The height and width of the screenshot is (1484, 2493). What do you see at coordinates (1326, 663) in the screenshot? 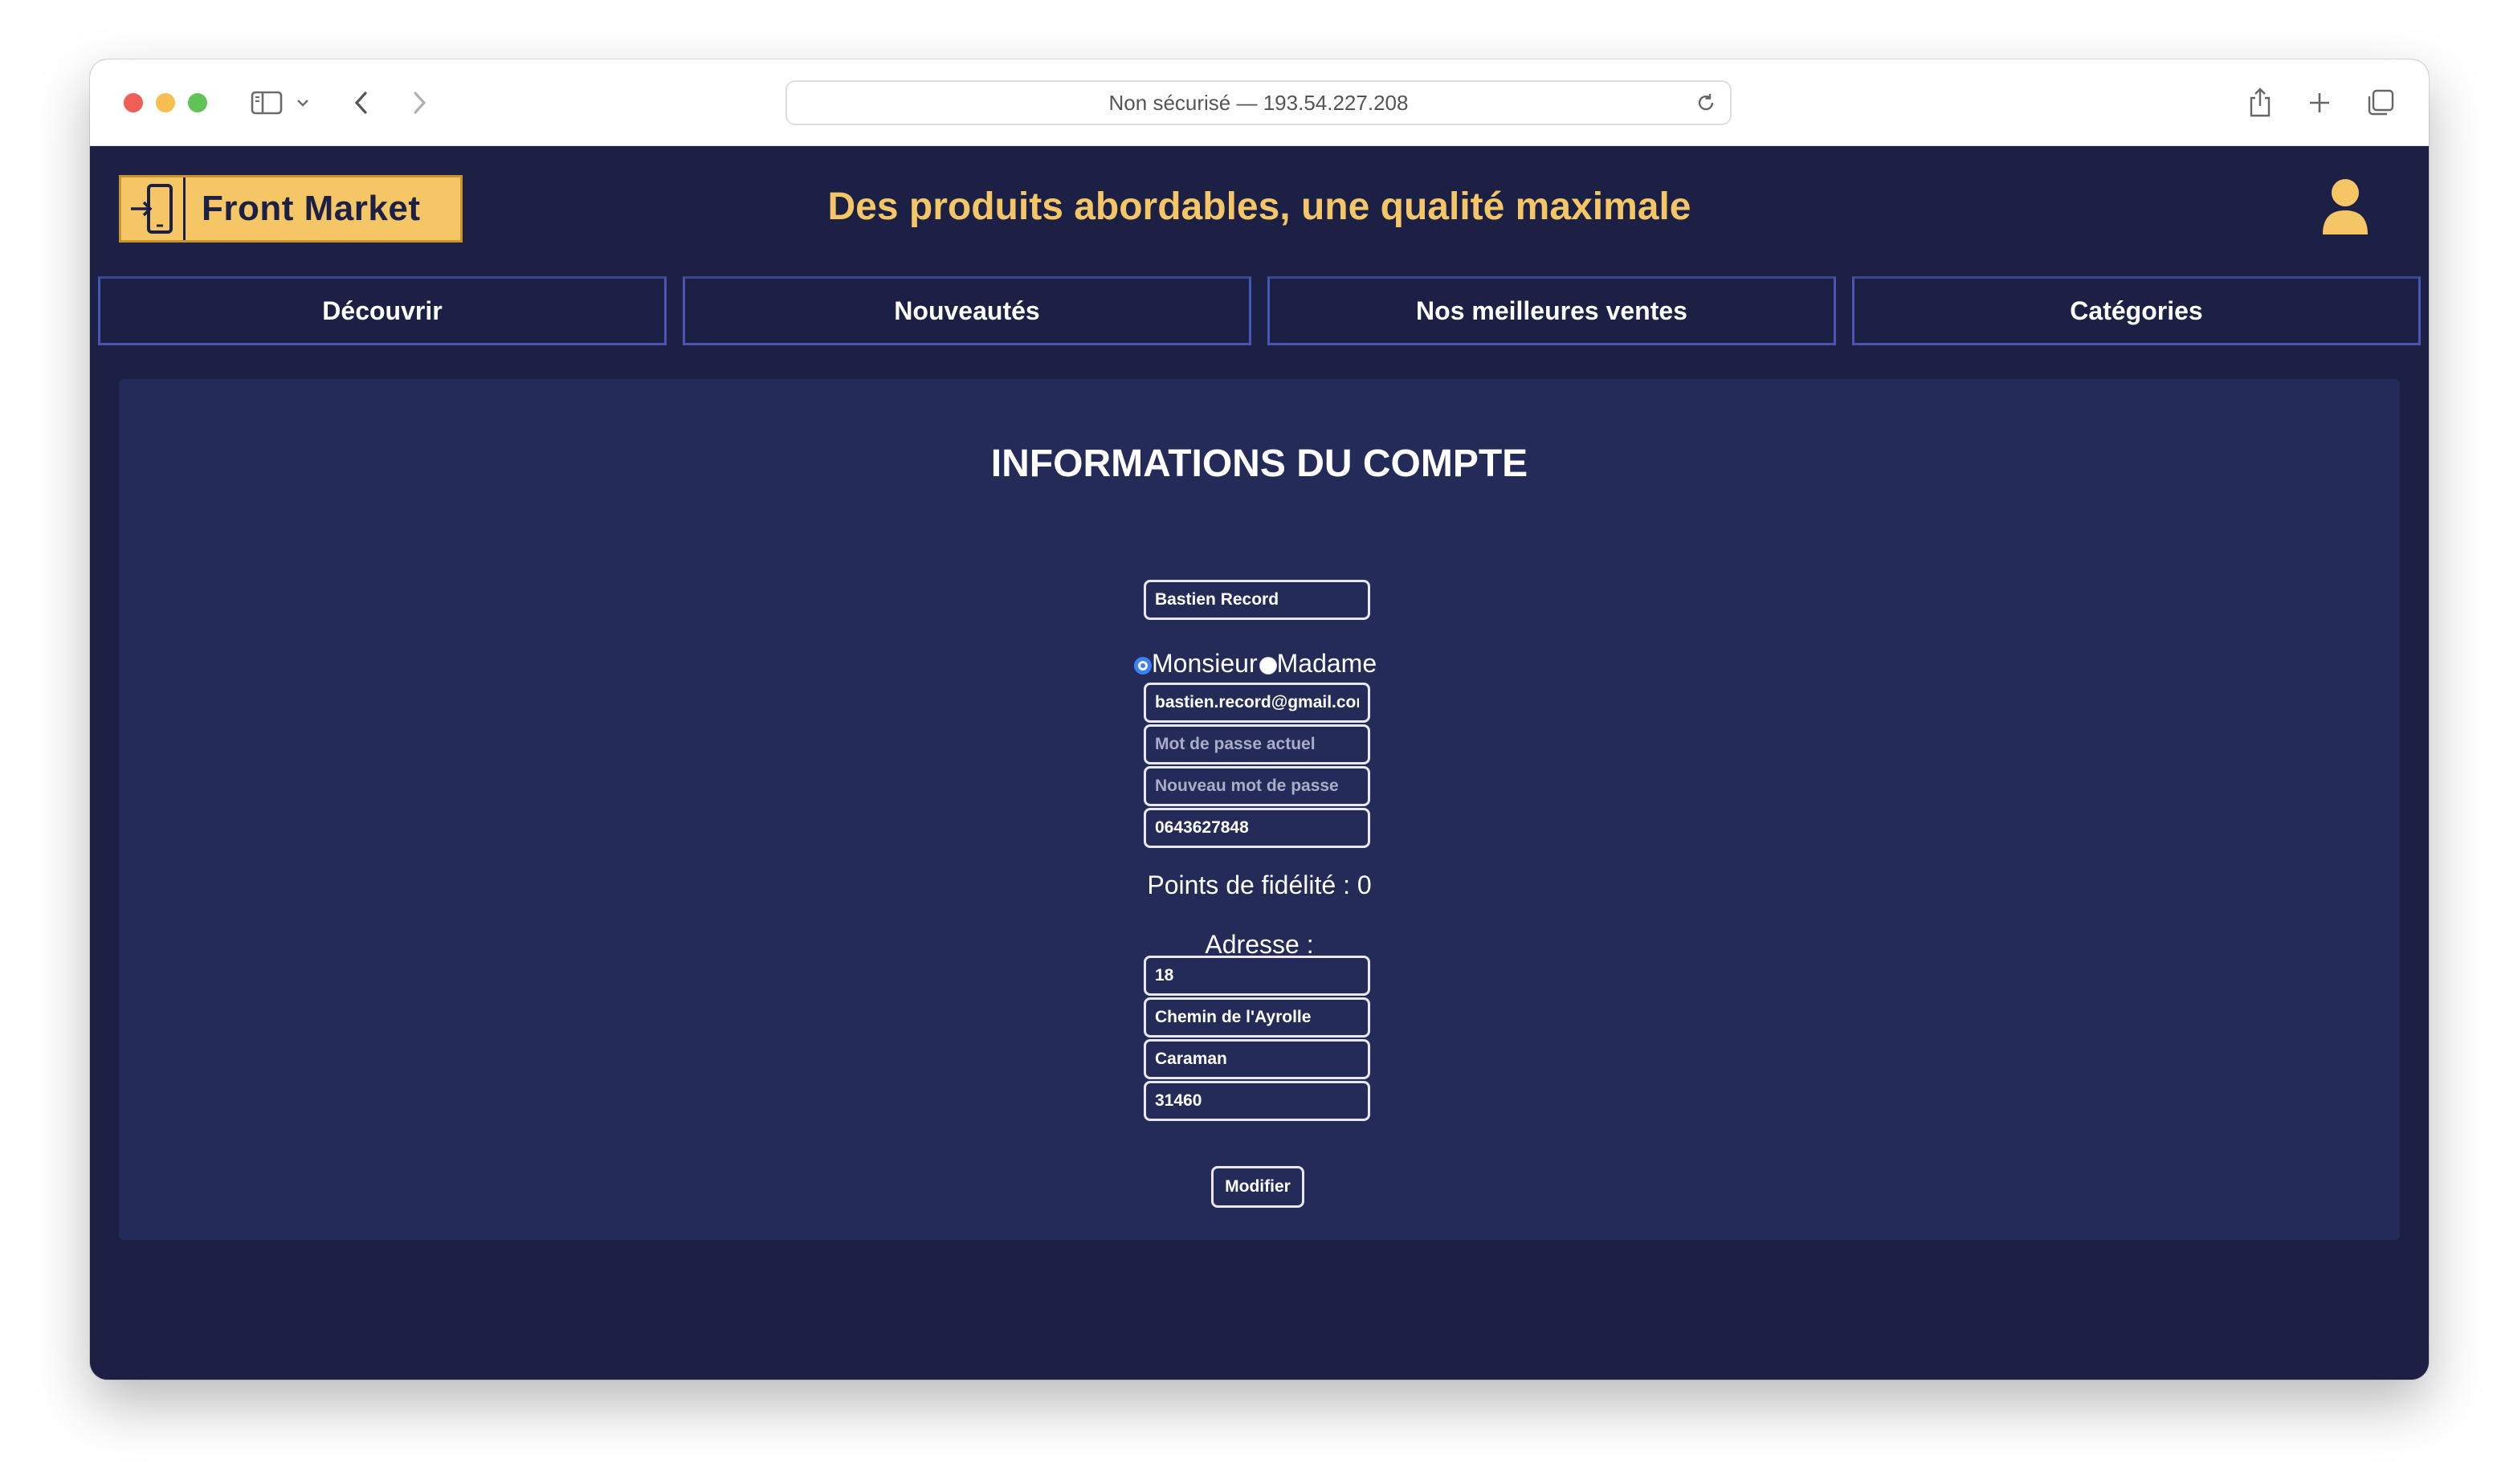
I see `radio-madame-label: Madame` at bounding box center [1326, 663].